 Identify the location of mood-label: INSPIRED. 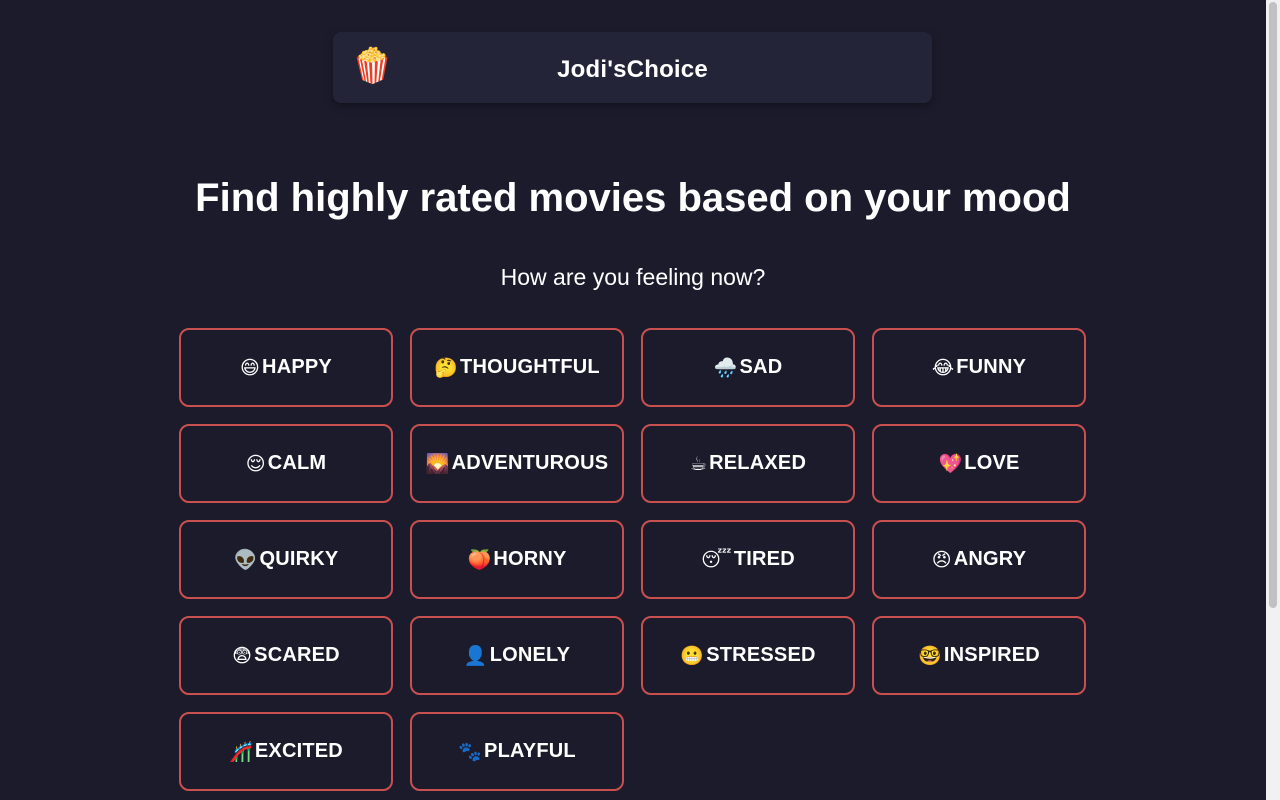
(991, 655).